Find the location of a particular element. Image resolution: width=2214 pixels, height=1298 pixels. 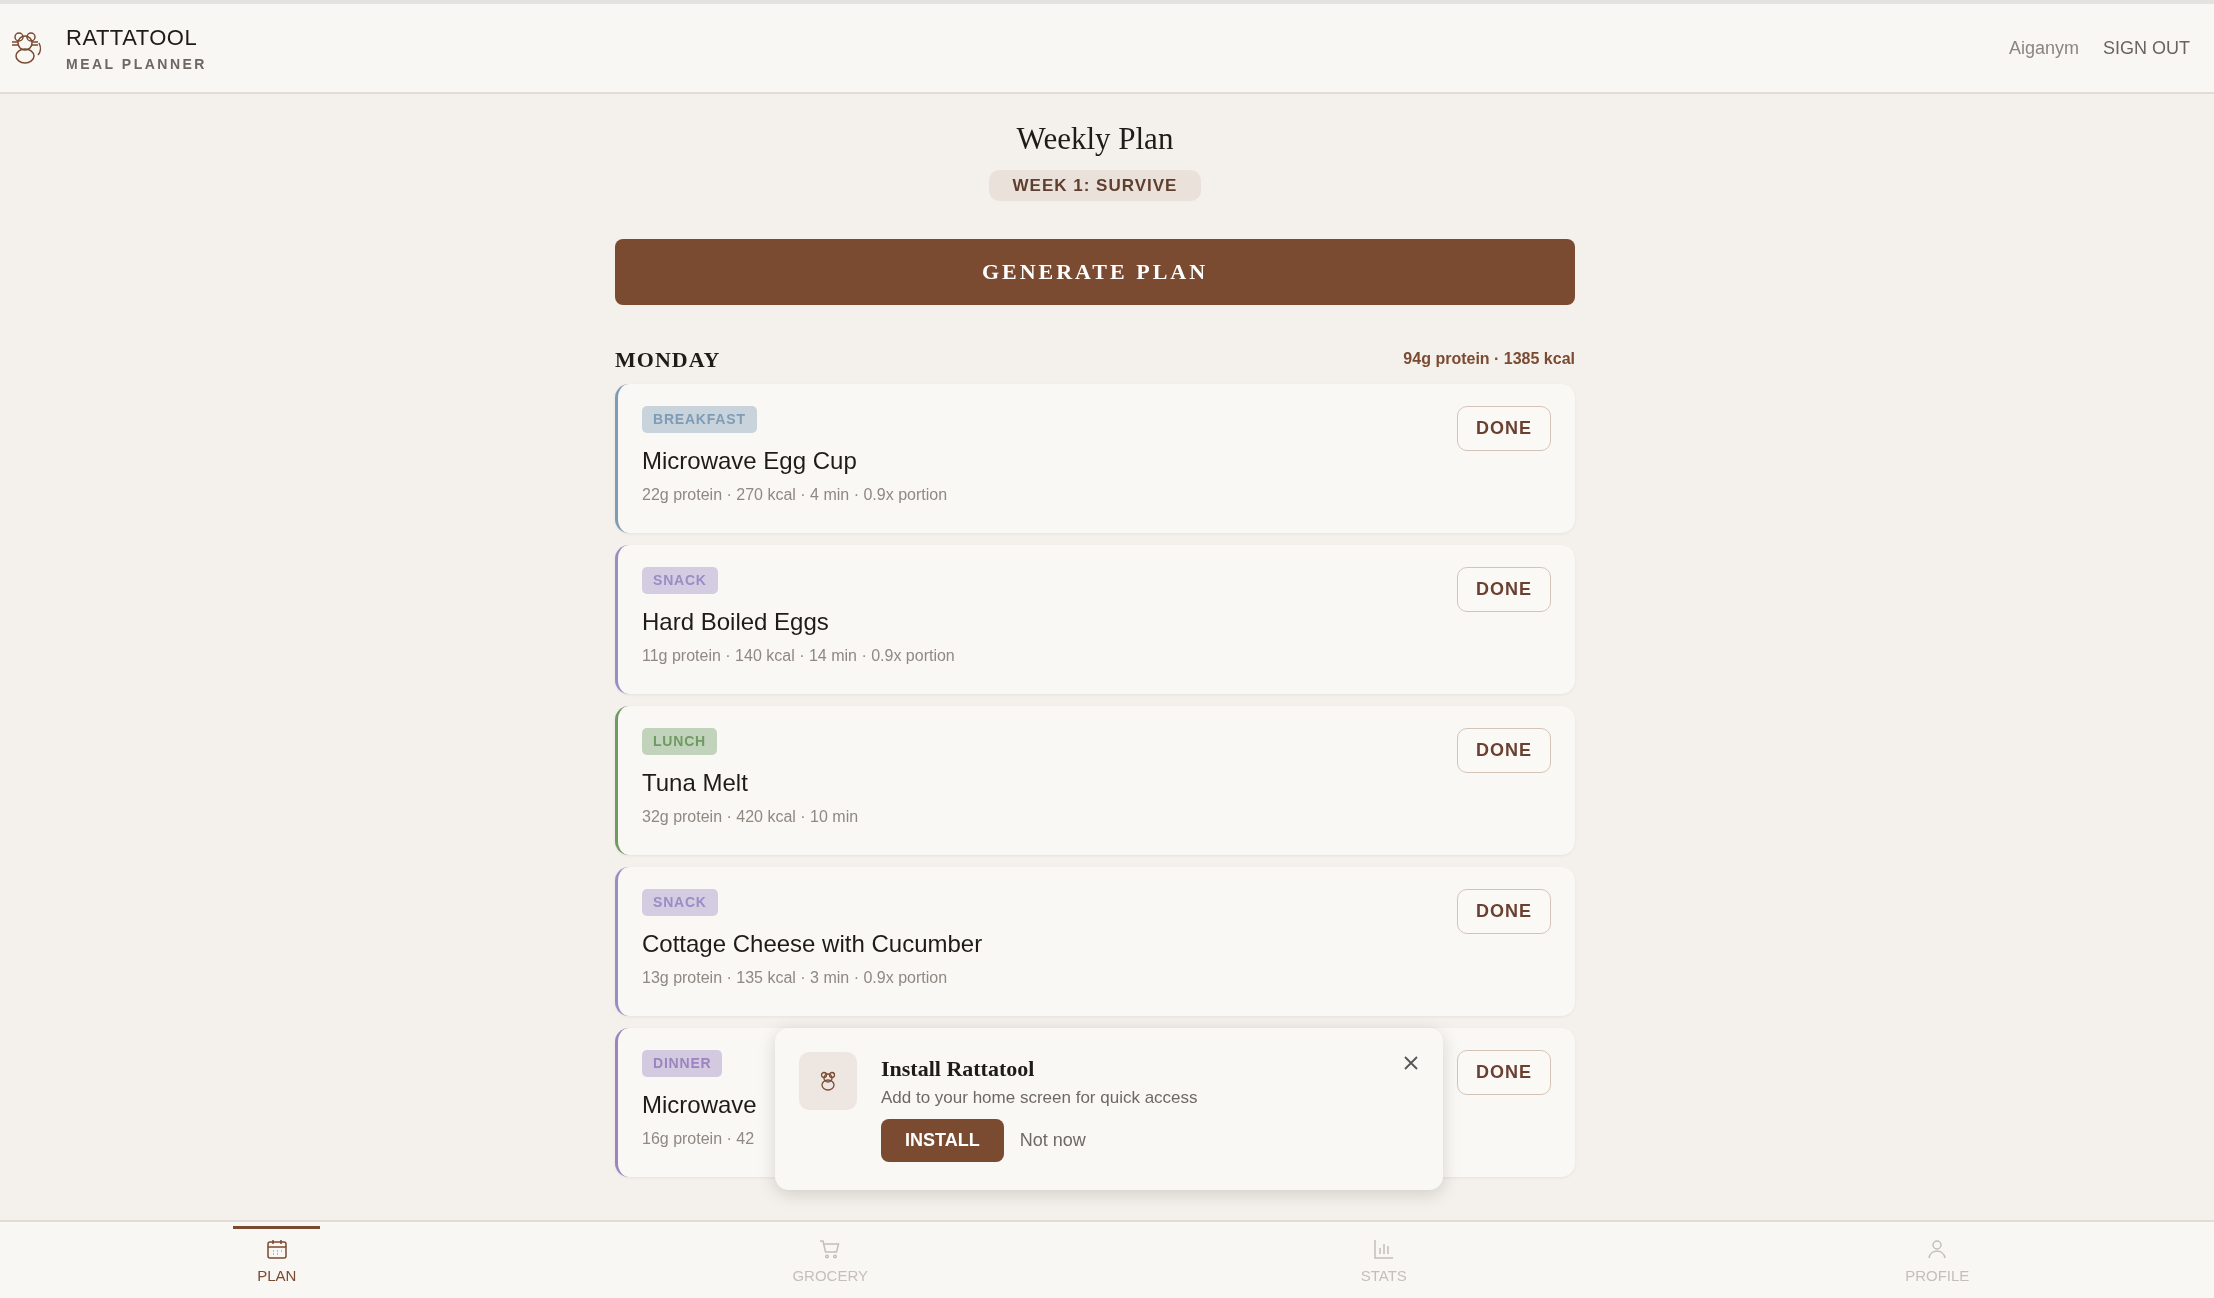

popup-title: Install Rattatool is located at coordinates (958, 1069).